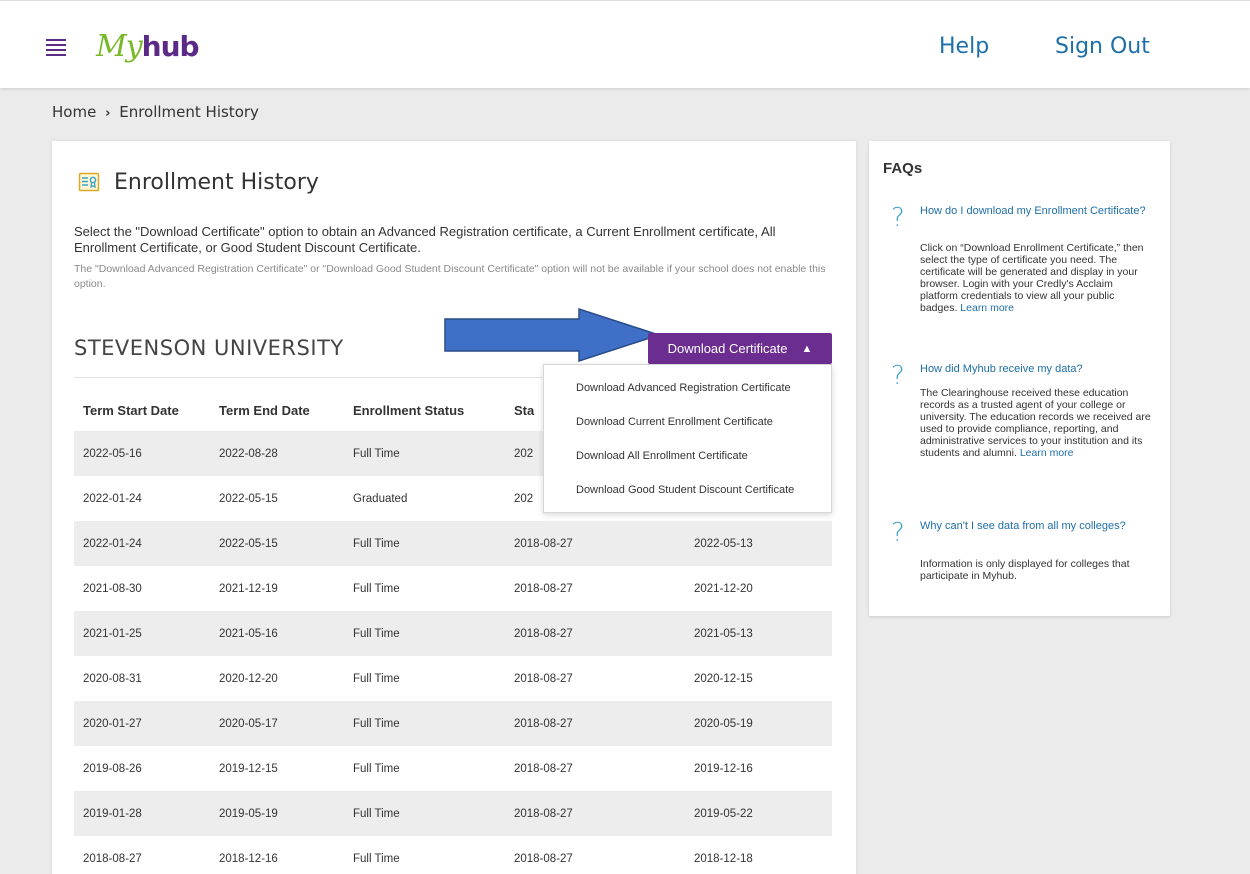 The image size is (1250, 874). Describe the element at coordinates (687, 422) in the screenshot. I see `menu-item-current-enrollment: Download Current Enrollment Certificate` at that location.